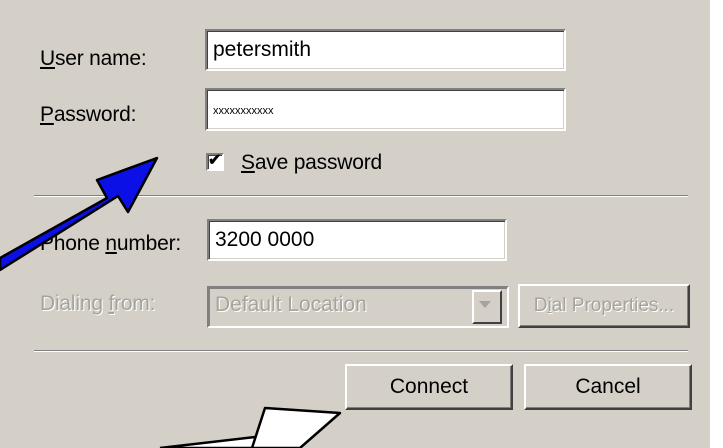 This screenshot has width=723, height=448. Describe the element at coordinates (311, 163) in the screenshot. I see `save-password-label: Save password` at that location.